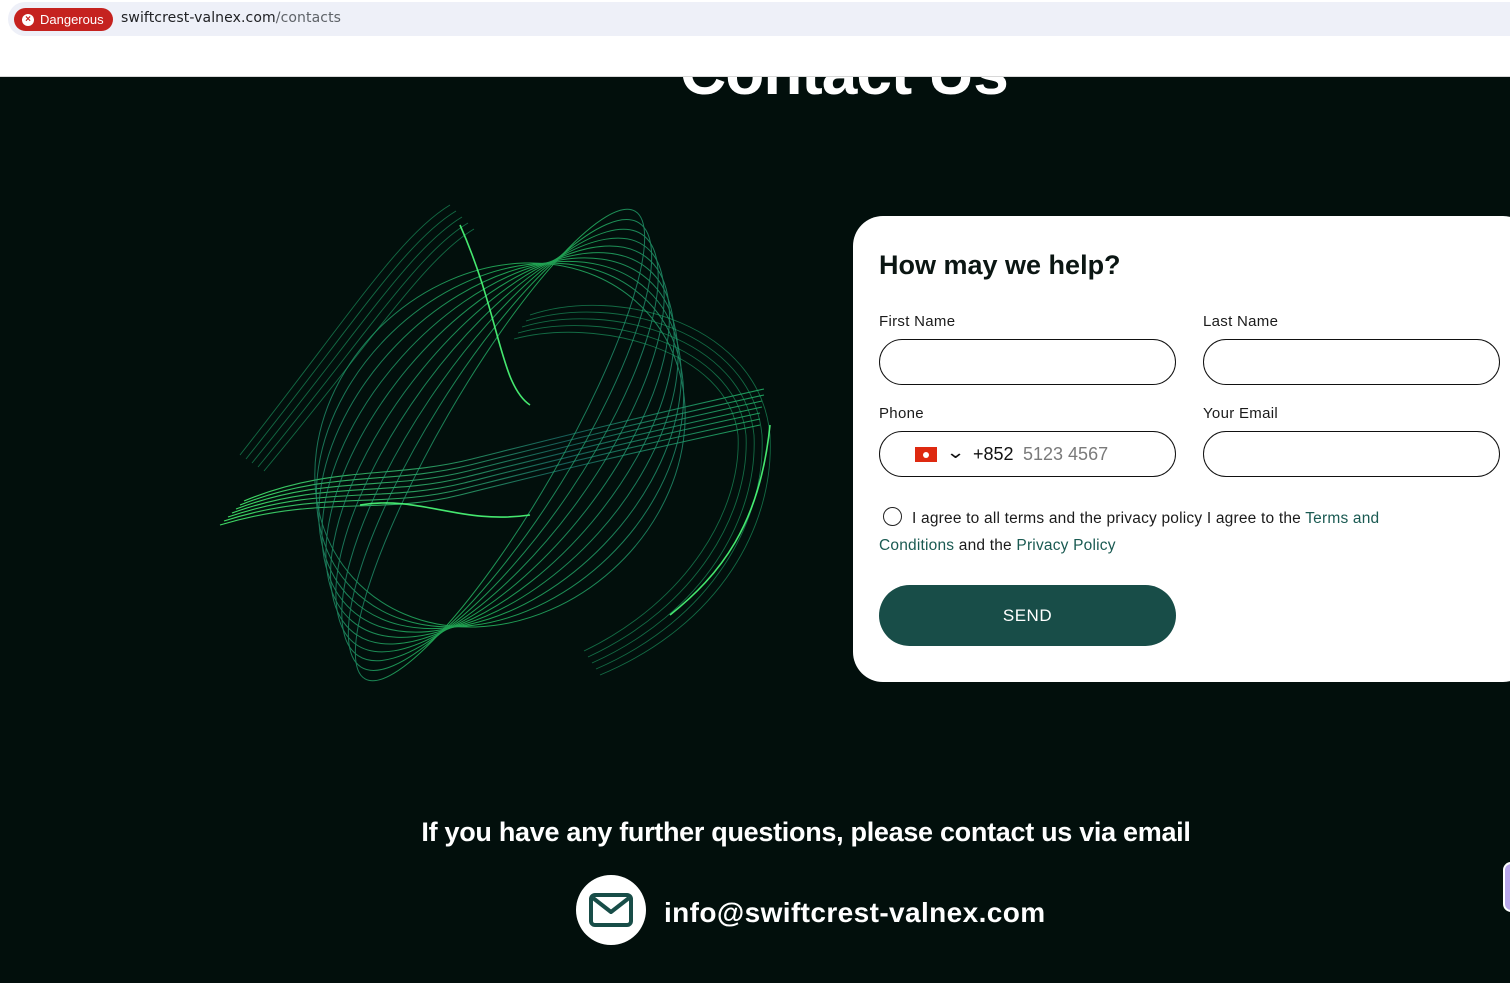 The width and height of the screenshot is (1510, 983). Describe the element at coordinates (1240, 413) in the screenshot. I see `email-label: Your Email` at that location.